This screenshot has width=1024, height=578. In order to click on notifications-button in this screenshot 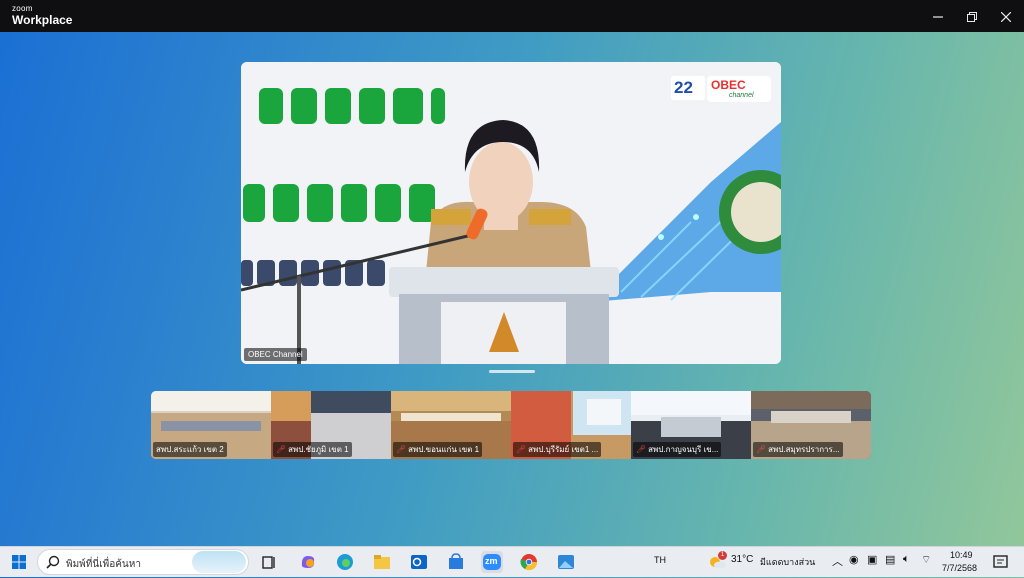, I will do `click(1001, 562)`.